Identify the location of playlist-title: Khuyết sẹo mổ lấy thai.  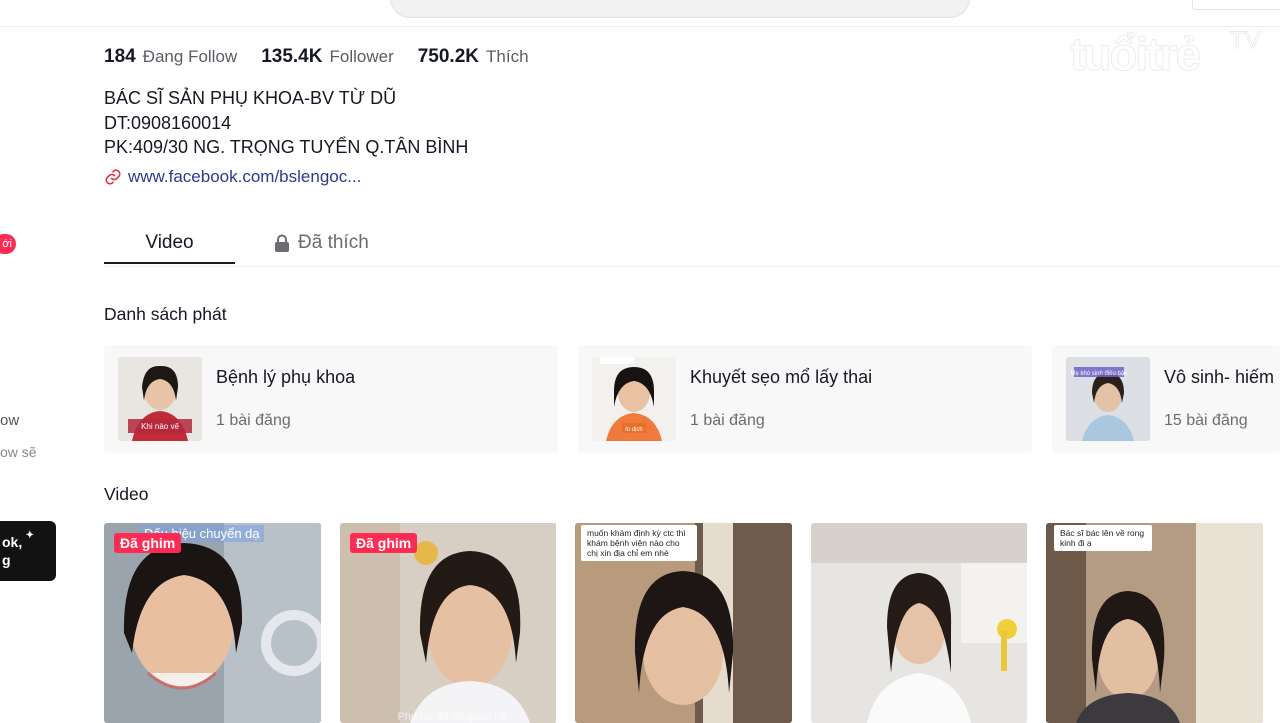
(781, 377).